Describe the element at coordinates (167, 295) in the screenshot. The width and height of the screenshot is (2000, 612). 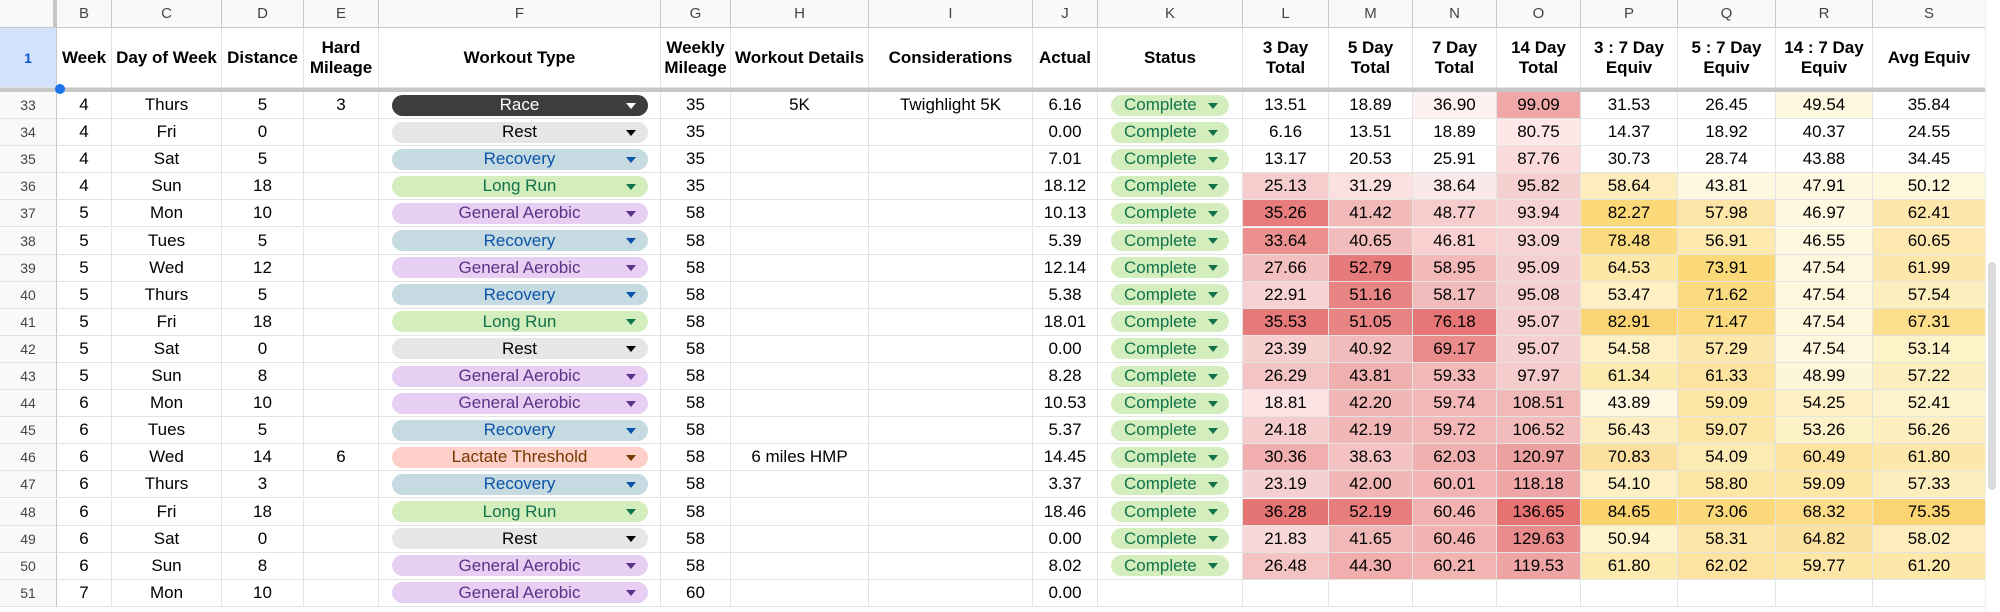
I see `cell-day-of-week: Thurs` at that location.